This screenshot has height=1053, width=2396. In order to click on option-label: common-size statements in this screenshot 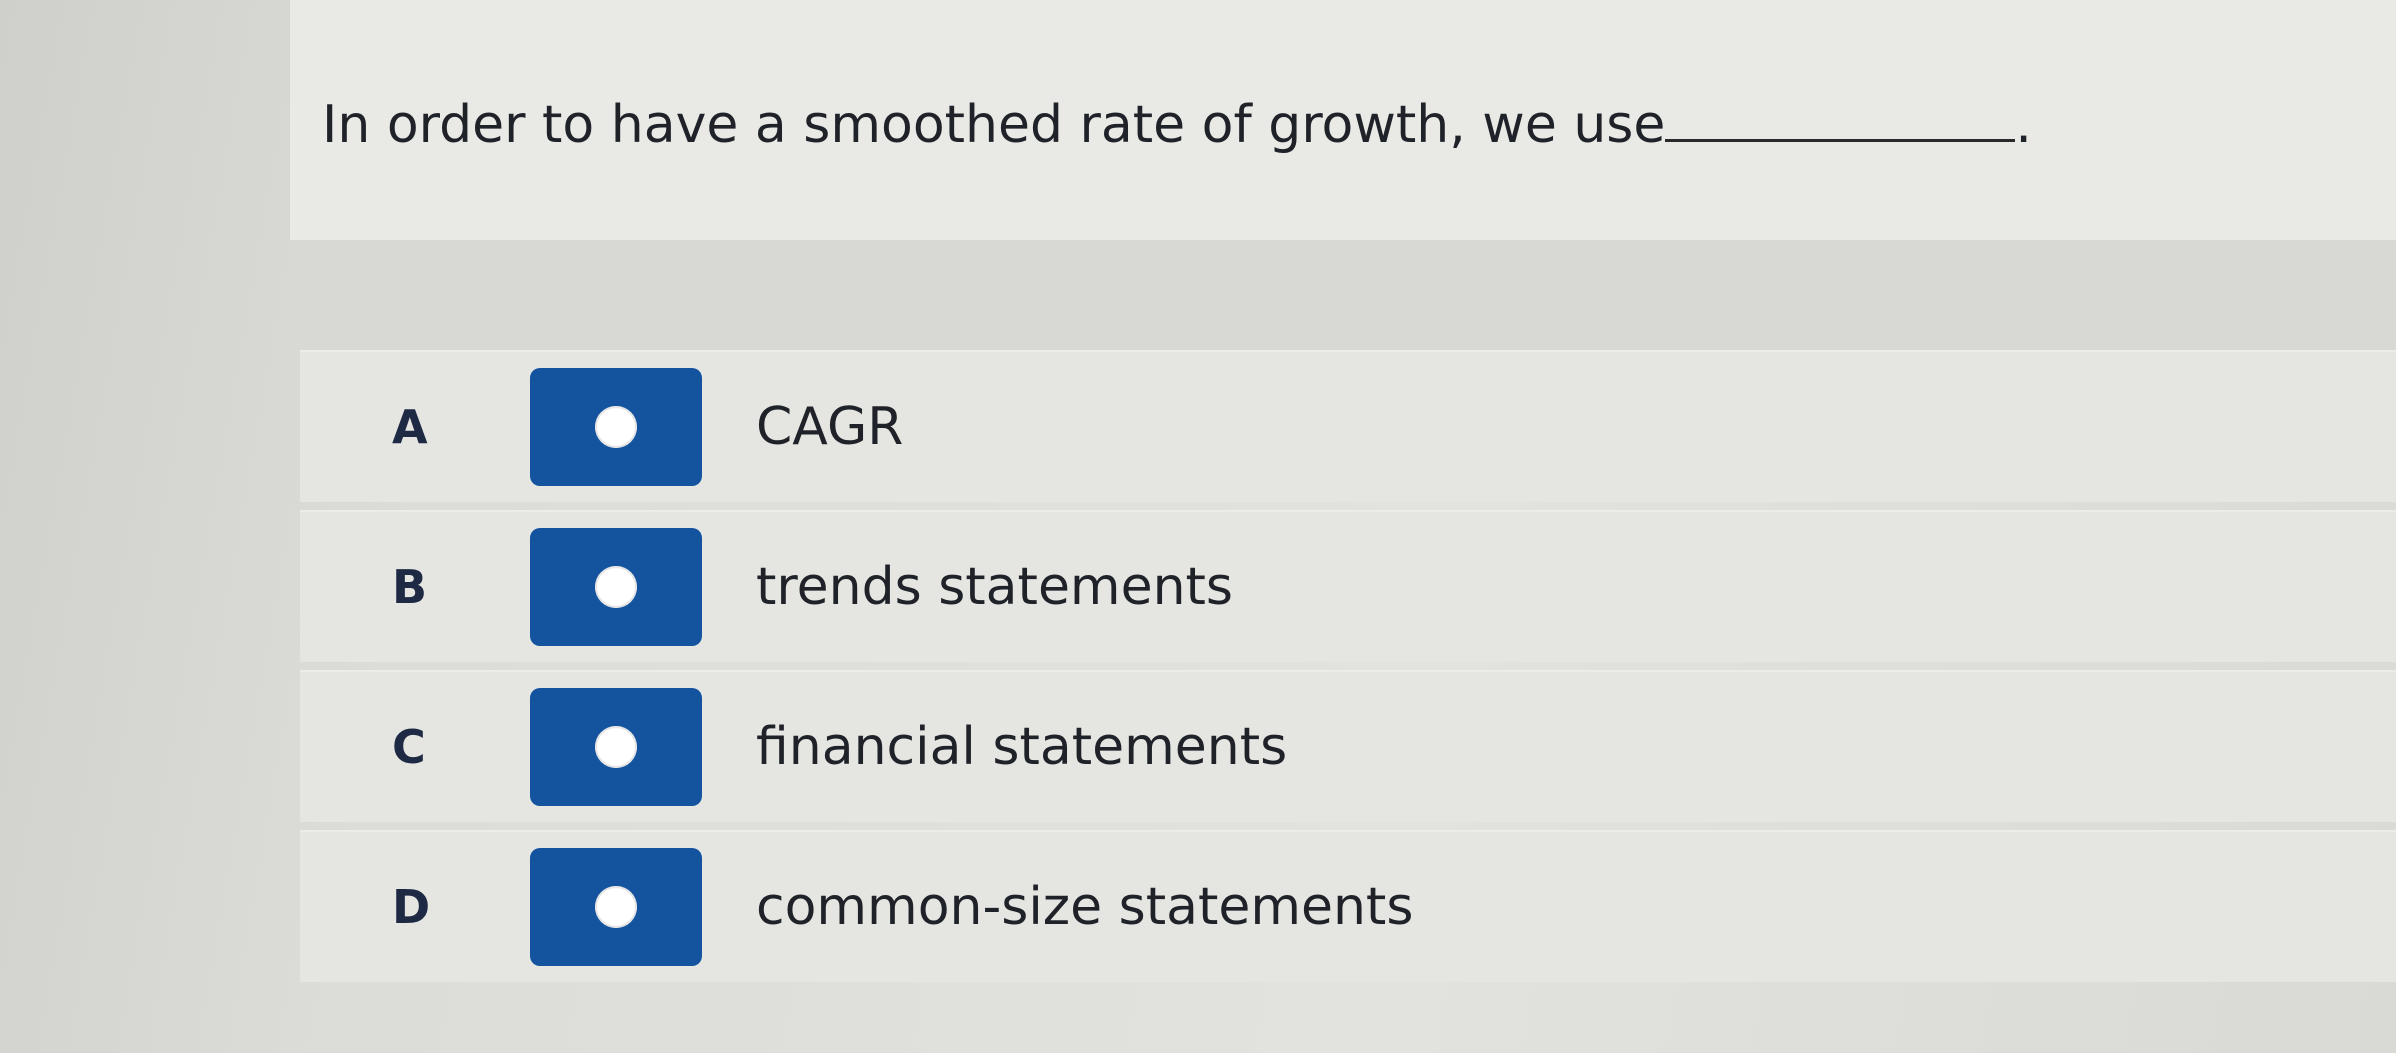, I will do `click(1085, 907)`.